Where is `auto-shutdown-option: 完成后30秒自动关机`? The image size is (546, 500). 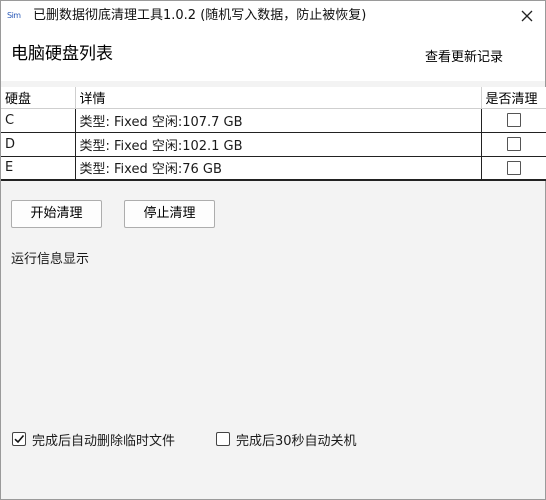
auto-shutdown-option: 完成后30秒自动关机 is located at coordinates (286, 440).